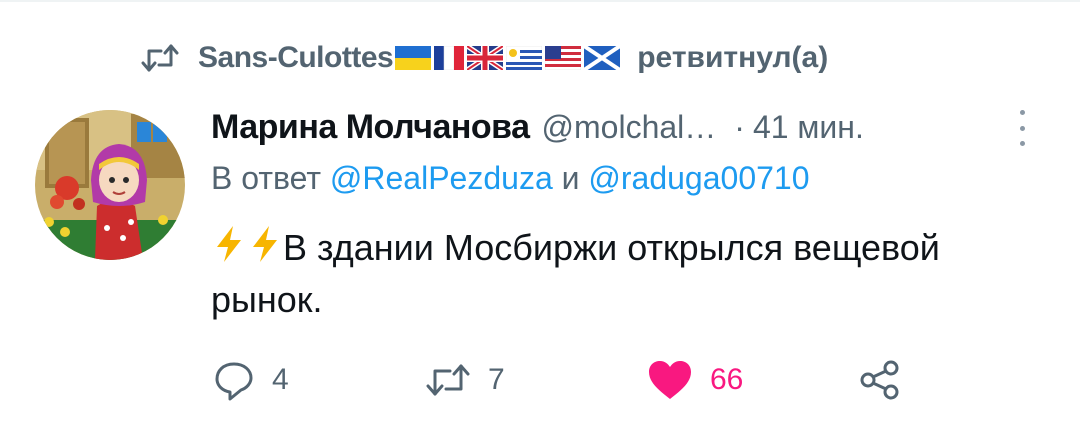 The width and height of the screenshot is (1080, 422). What do you see at coordinates (808, 127) in the screenshot?
I see `timestamp: 41 мин.` at bounding box center [808, 127].